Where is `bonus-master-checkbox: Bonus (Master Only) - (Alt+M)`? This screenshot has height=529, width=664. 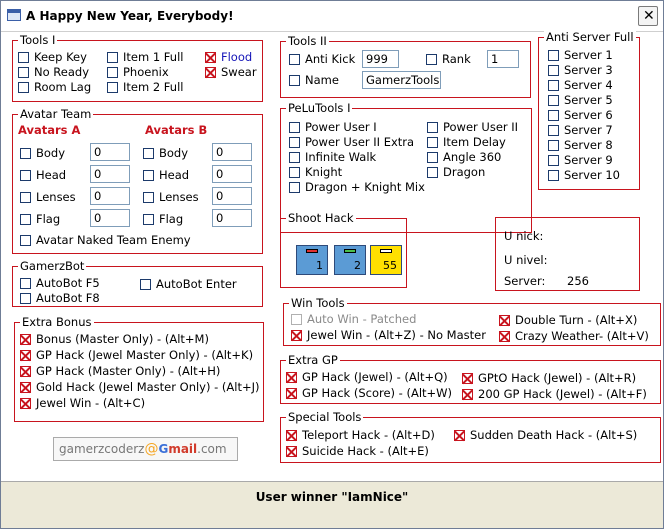
bonus-master-checkbox: Bonus (Master Only) - (Alt+M) is located at coordinates (114, 339).